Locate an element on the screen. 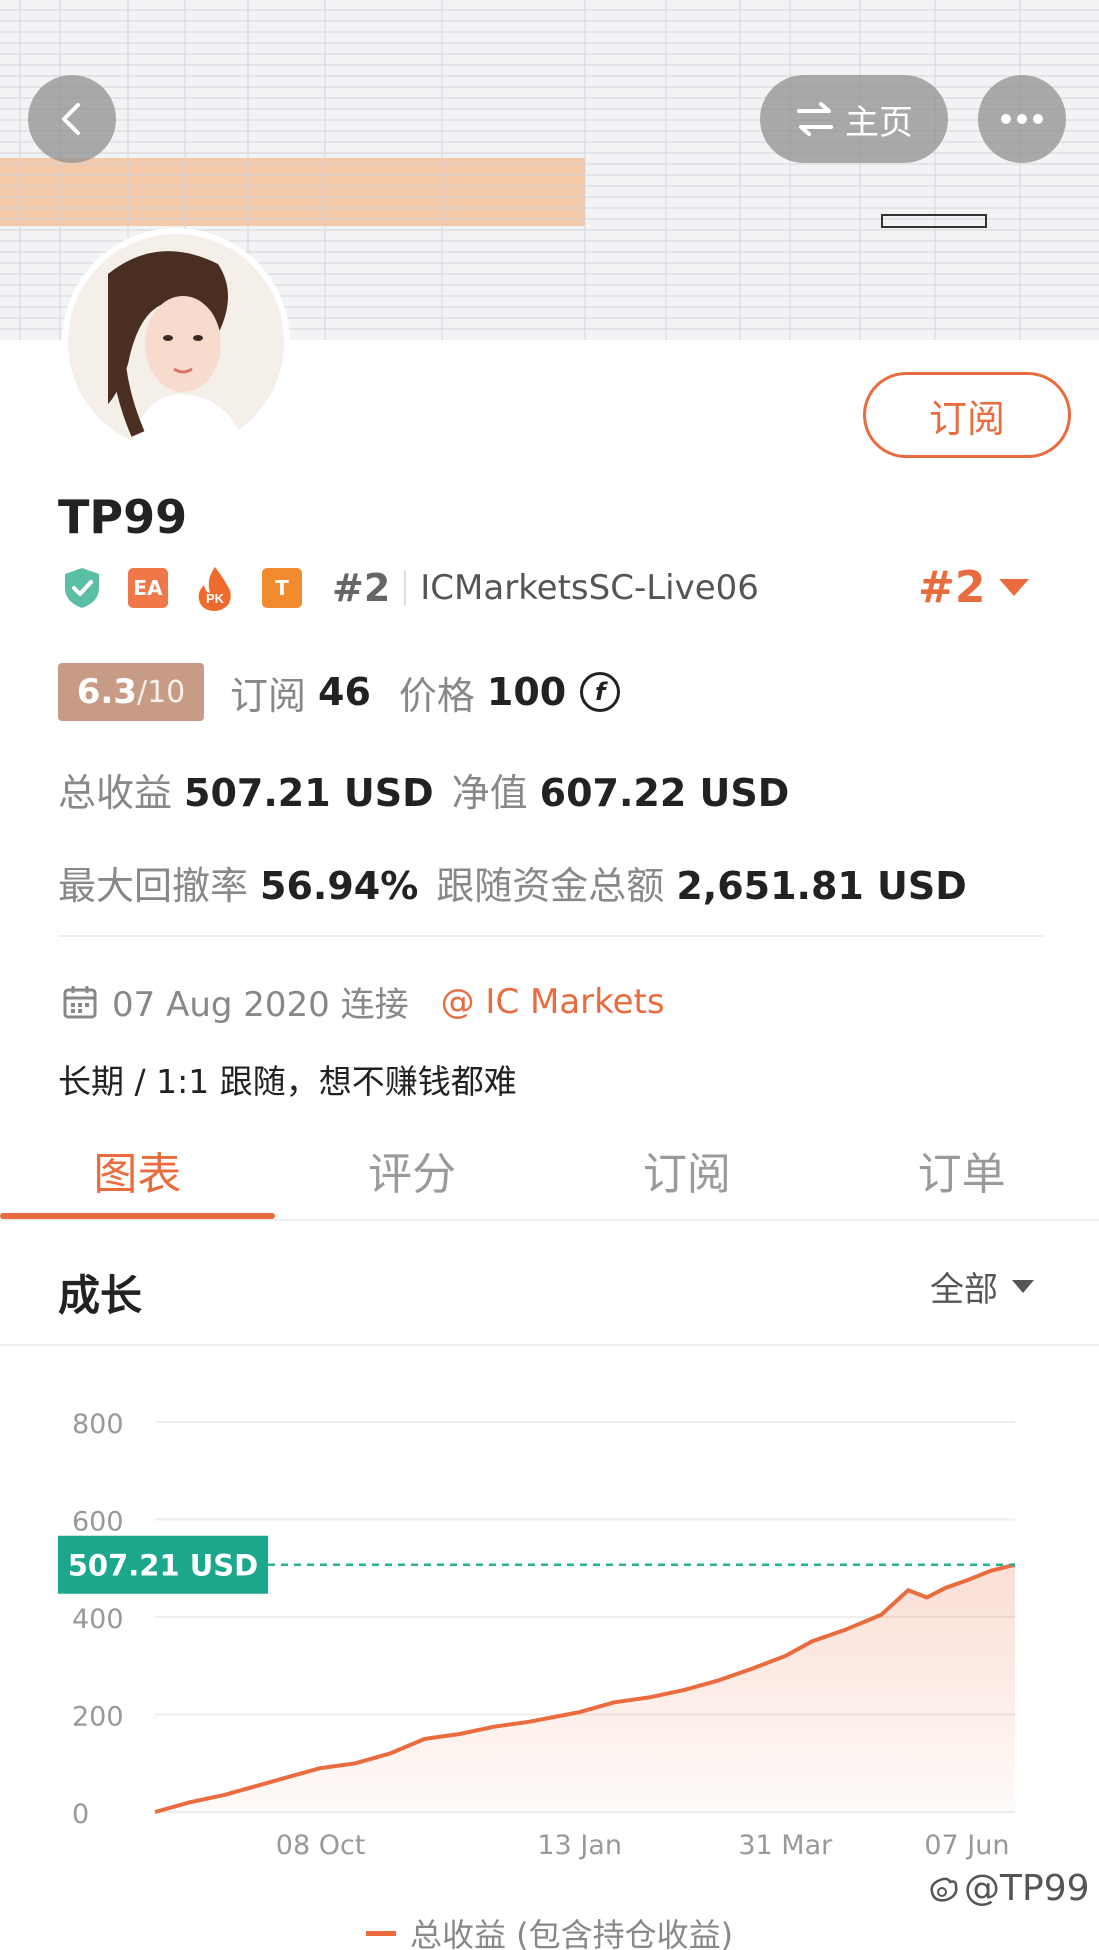 The image size is (1099, 1950). y-tick-label: 800 is located at coordinates (98, 1424).